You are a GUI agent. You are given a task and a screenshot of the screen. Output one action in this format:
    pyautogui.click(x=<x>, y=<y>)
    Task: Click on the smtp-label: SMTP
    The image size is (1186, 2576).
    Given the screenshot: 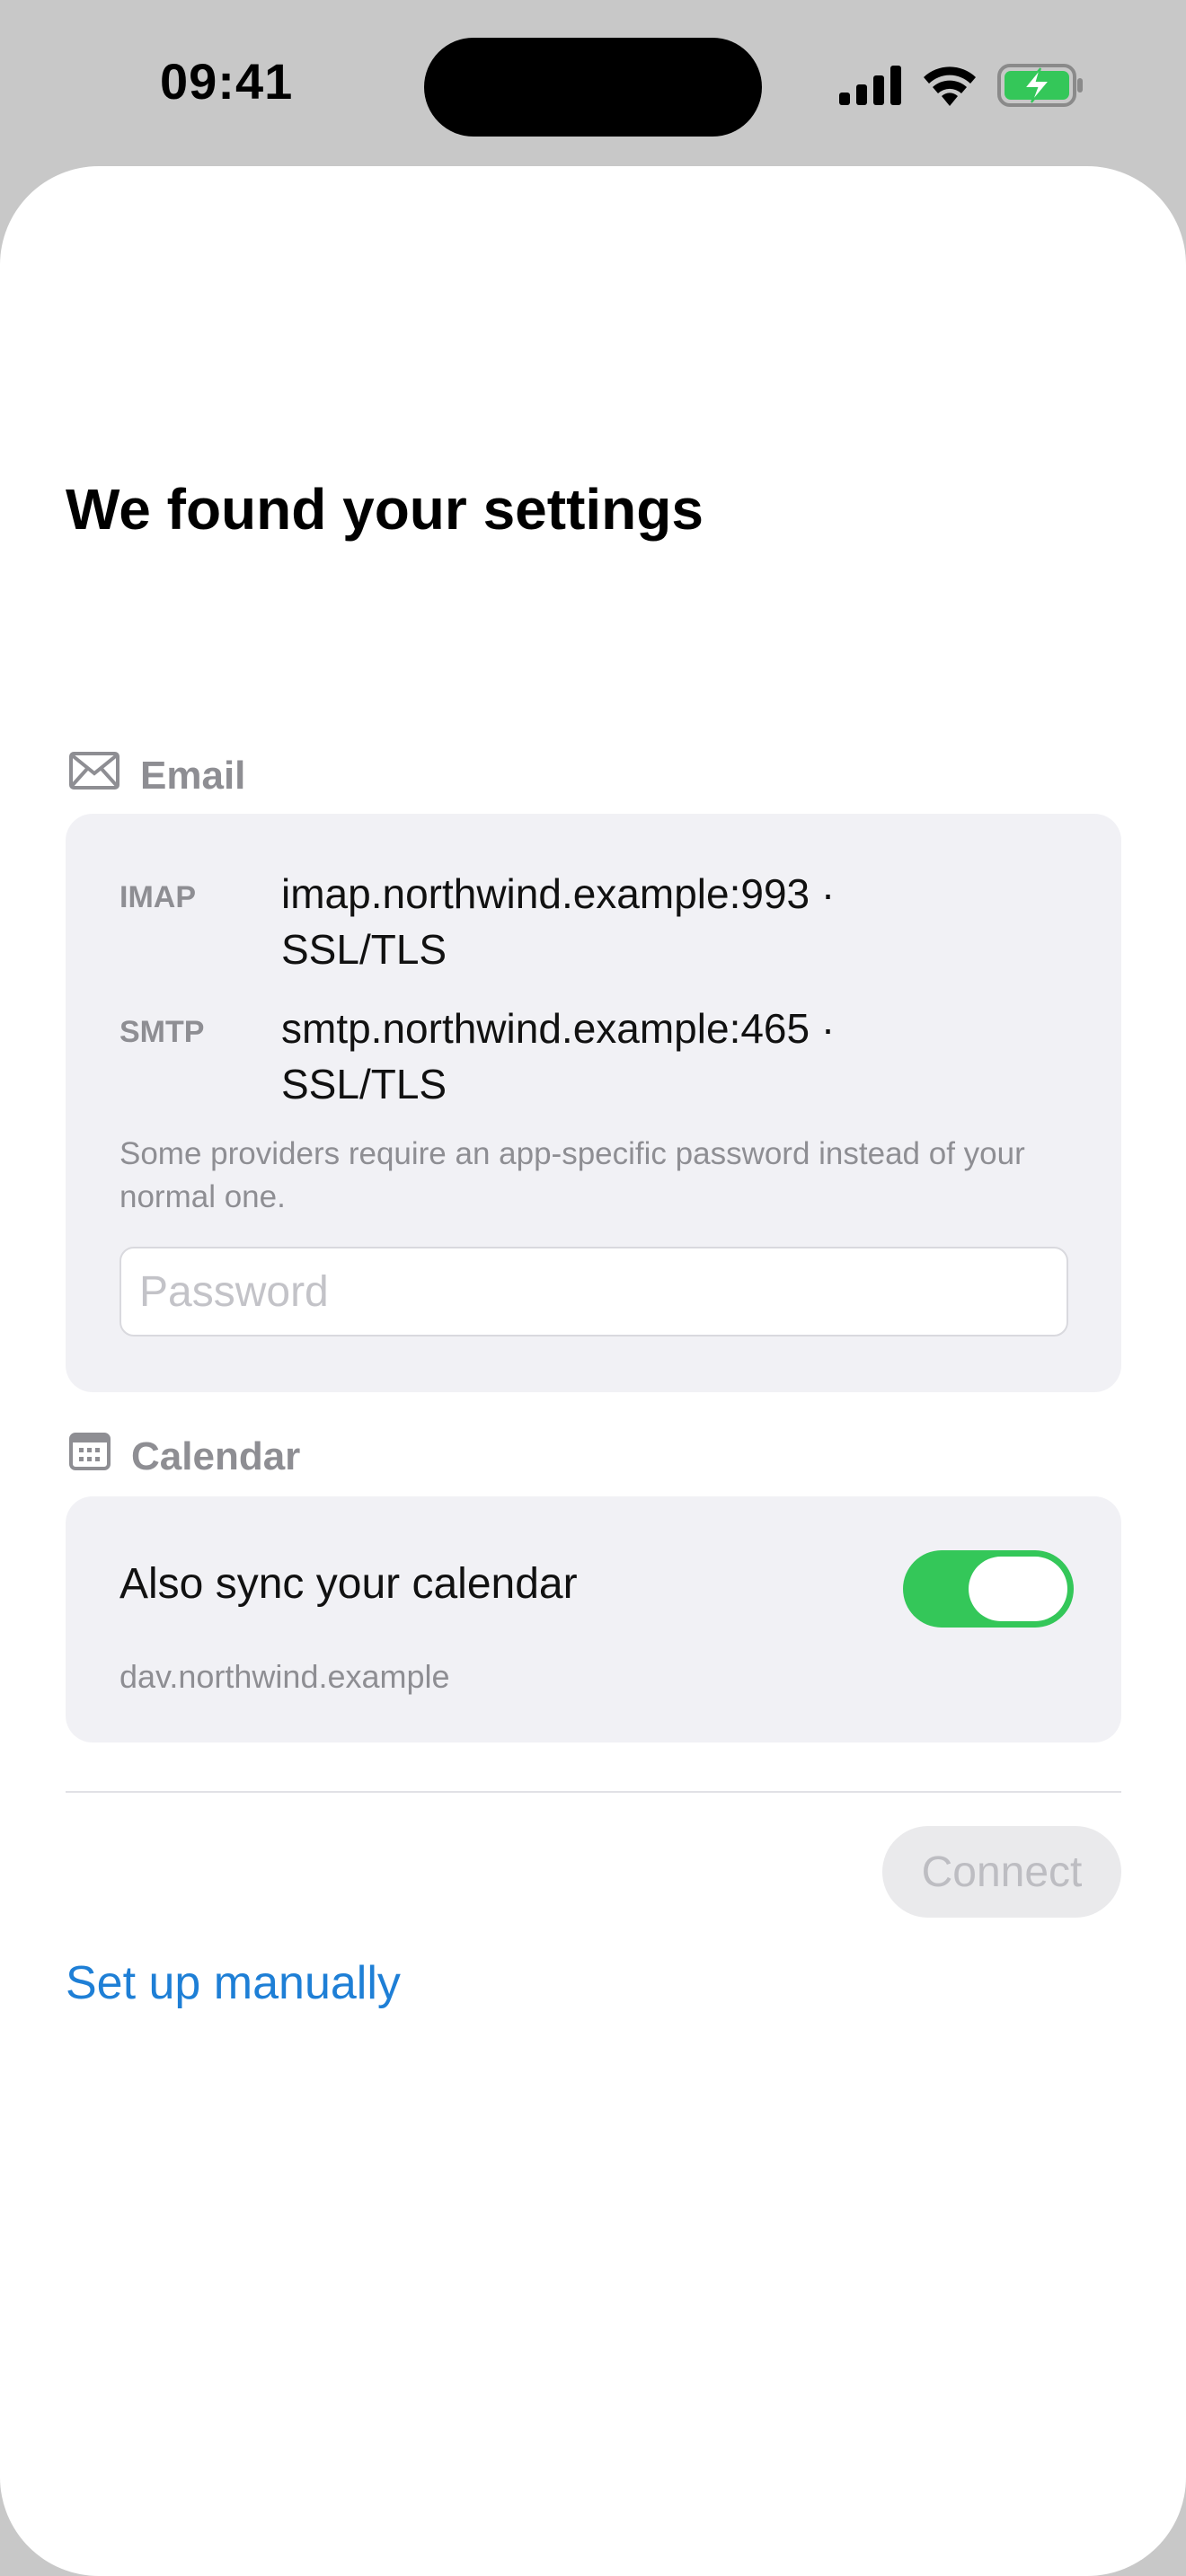 What is the action you would take?
    pyautogui.click(x=162, y=1032)
    